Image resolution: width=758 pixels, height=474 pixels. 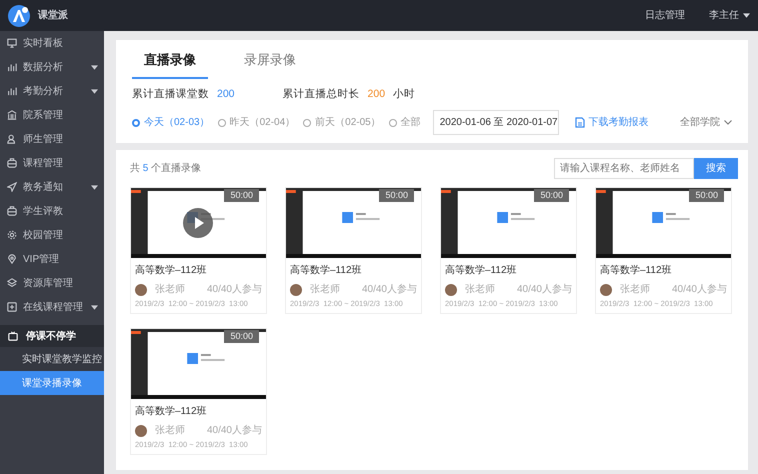 What do you see at coordinates (52, 91) in the screenshot?
I see `menu-item: 考勤分析` at bounding box center [52, 91].